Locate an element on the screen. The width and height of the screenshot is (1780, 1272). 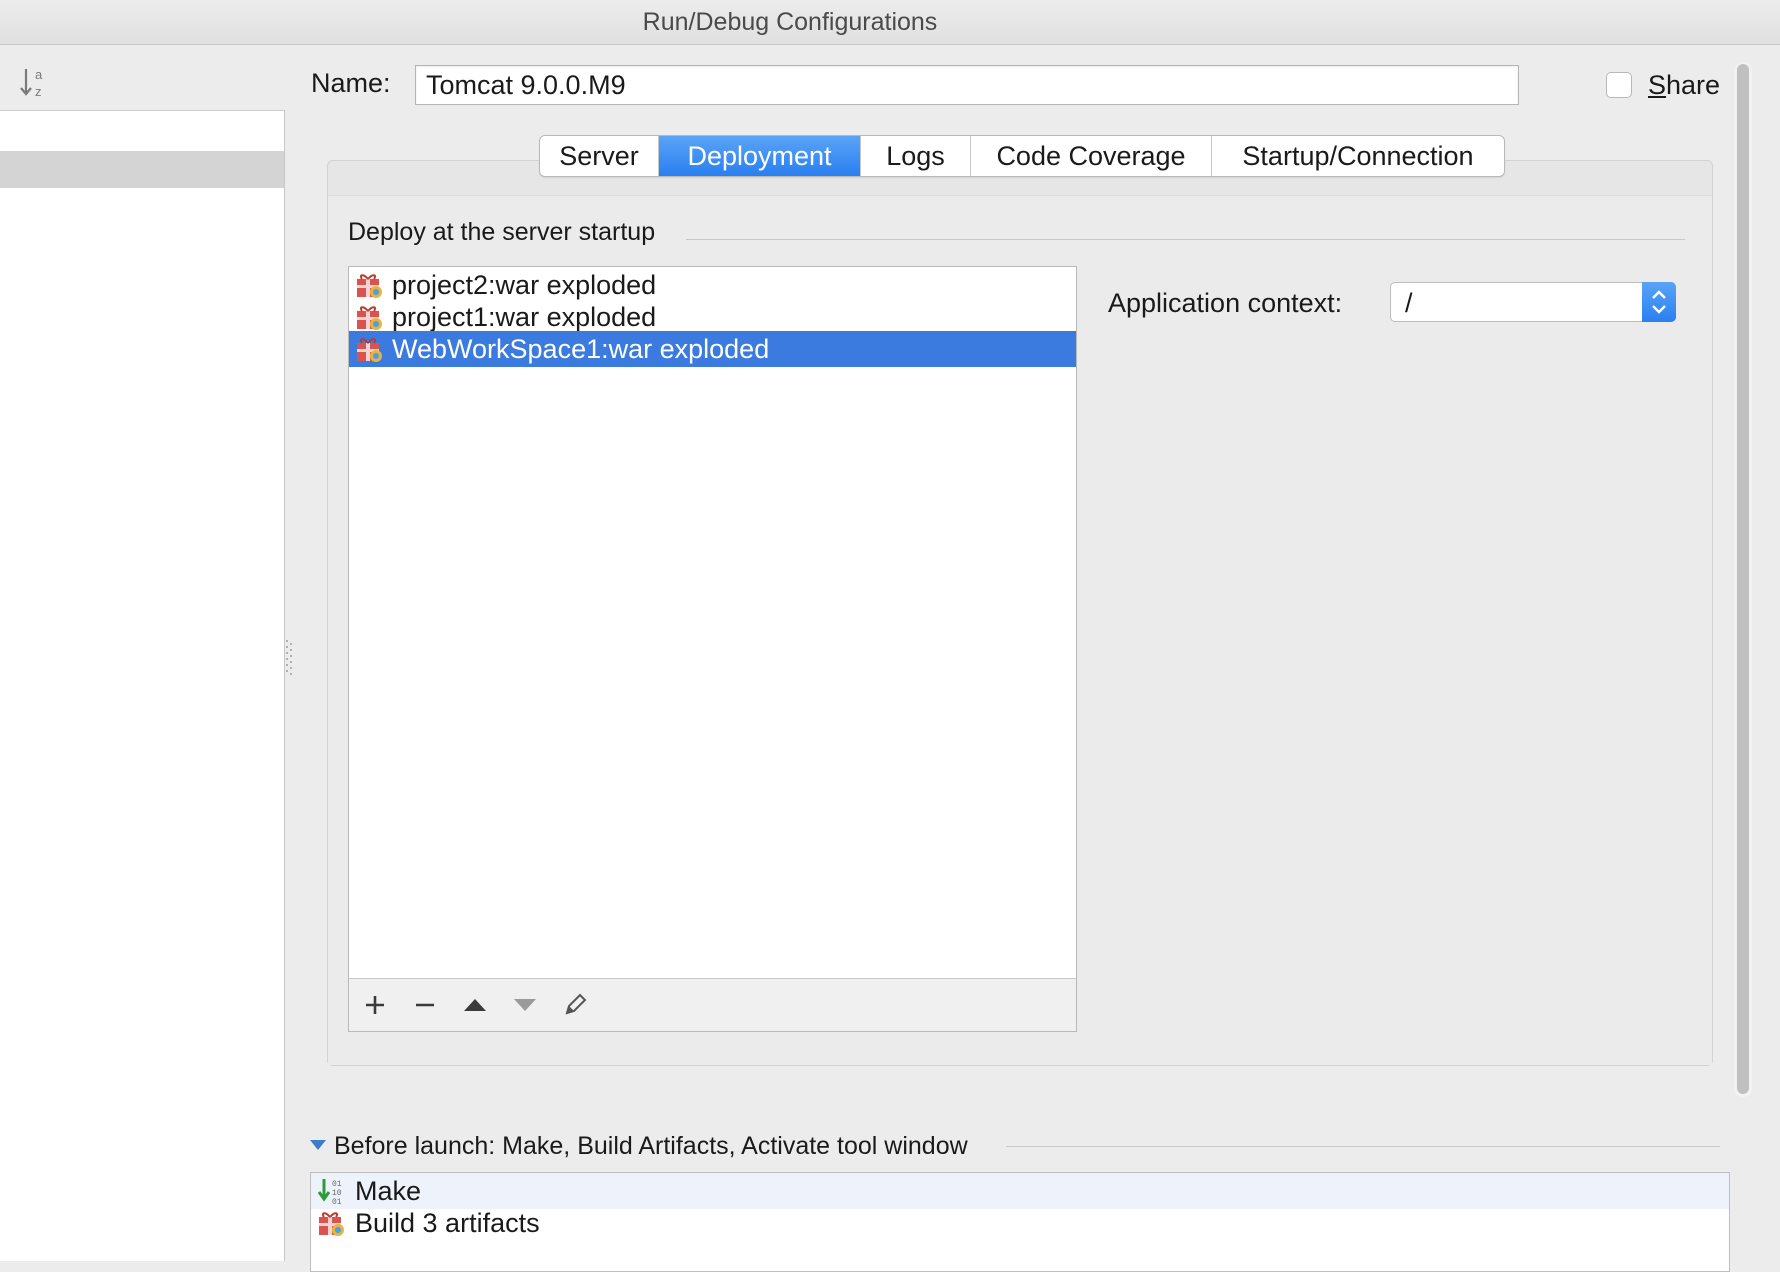
list-item: project2:war exploded is located at coordinates (712, 285).